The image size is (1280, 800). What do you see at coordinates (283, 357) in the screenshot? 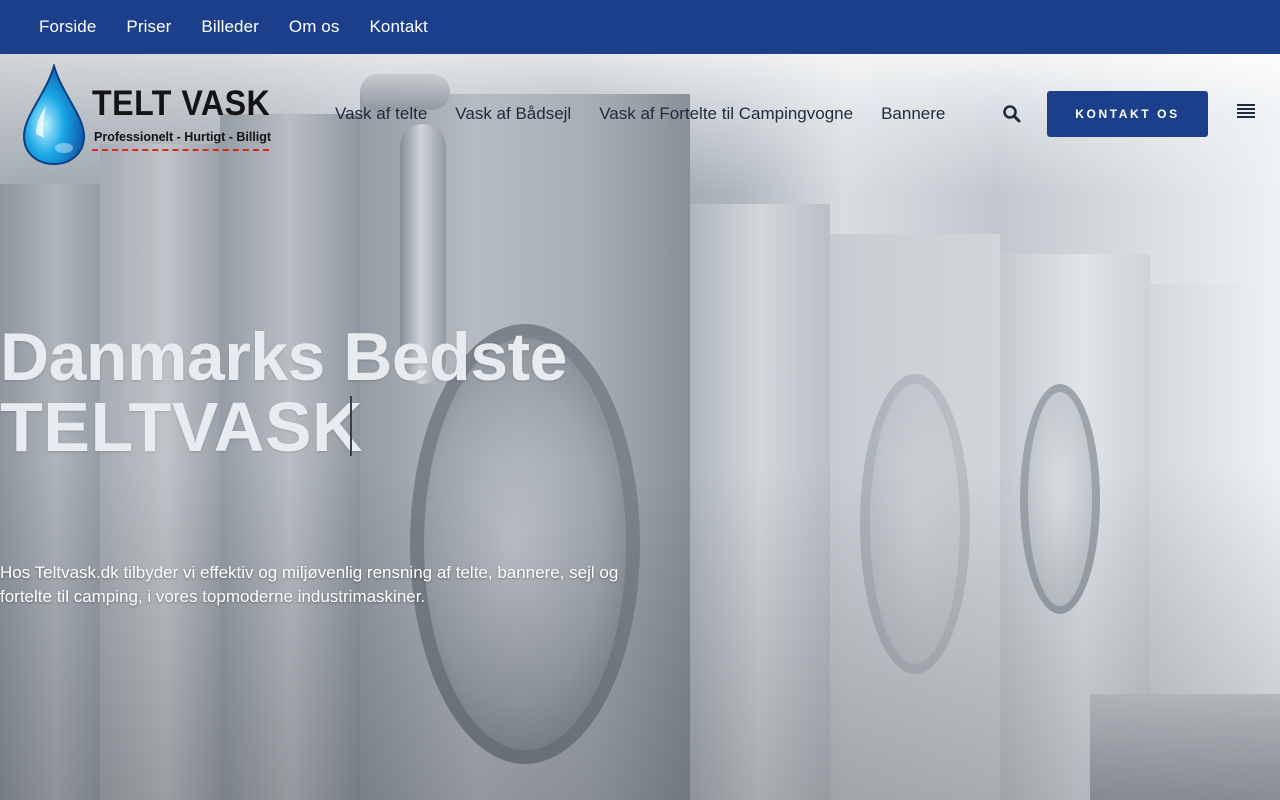
I see `hero-title-line1: Danmarks Bedste` at bounding box center [283, 357].